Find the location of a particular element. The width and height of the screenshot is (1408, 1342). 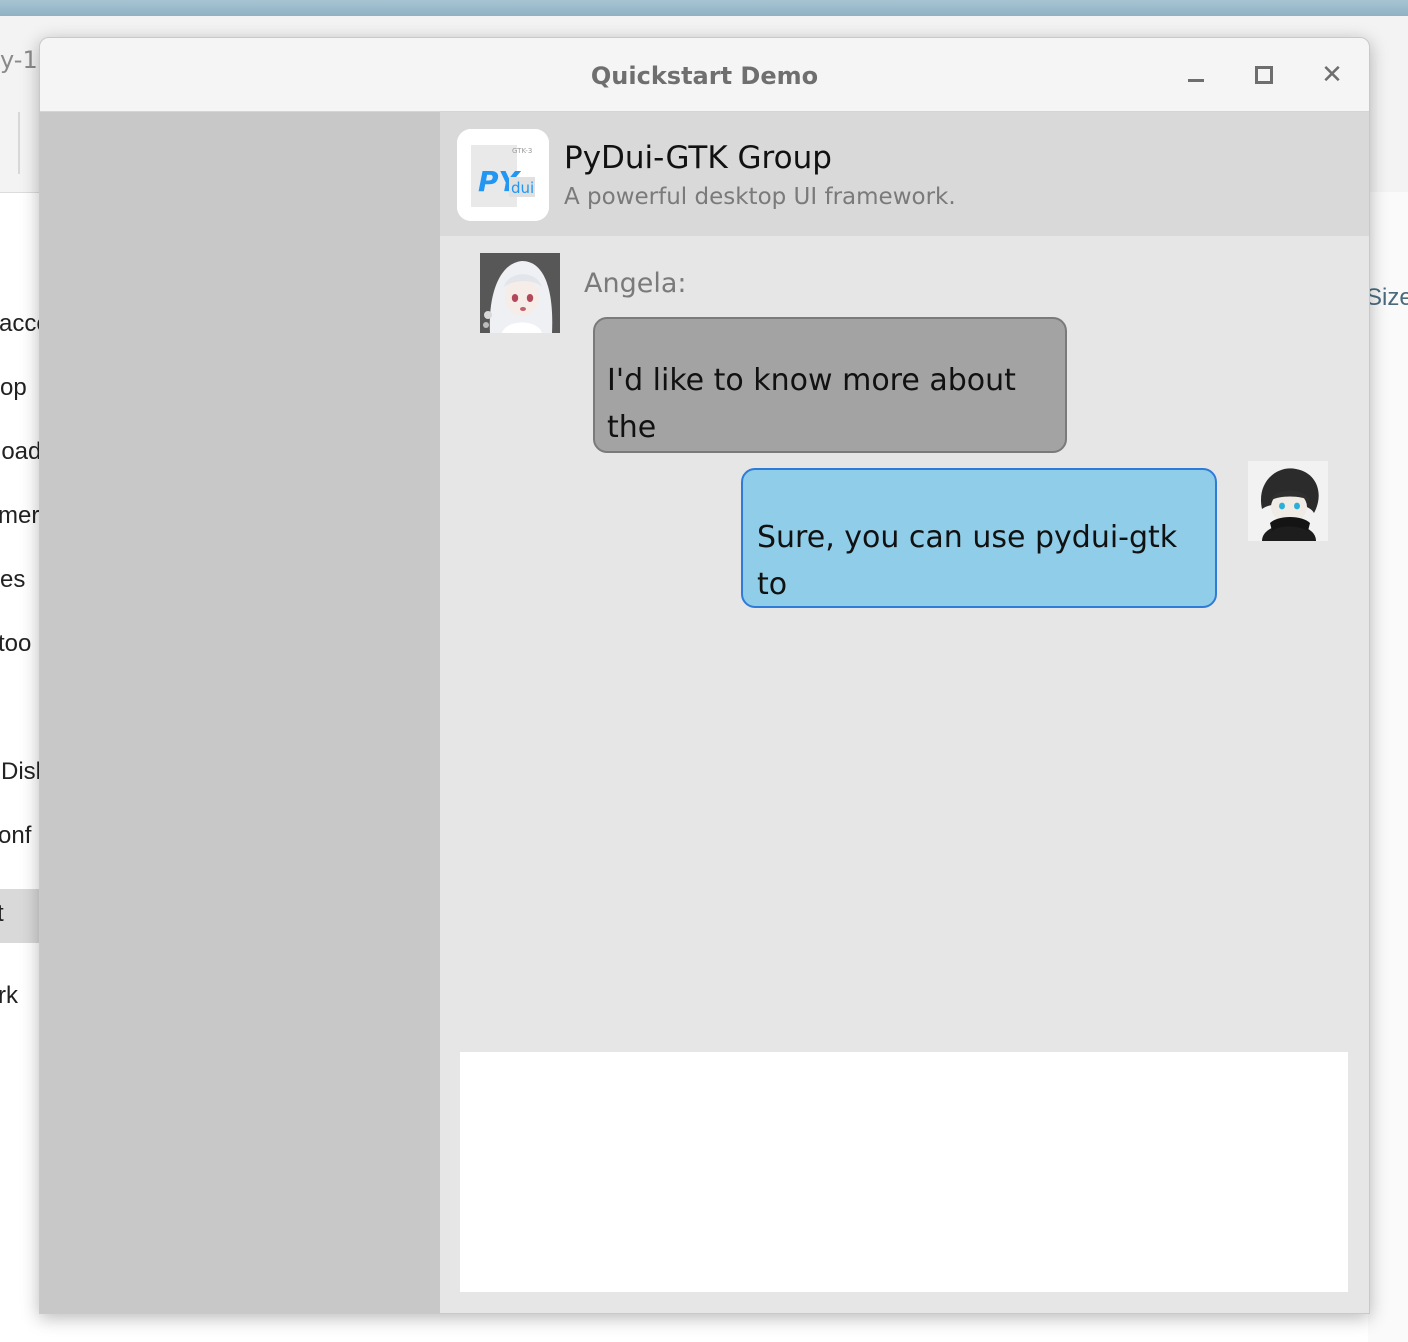

background-sidebar-item: load is located at coordinates (20, 452).